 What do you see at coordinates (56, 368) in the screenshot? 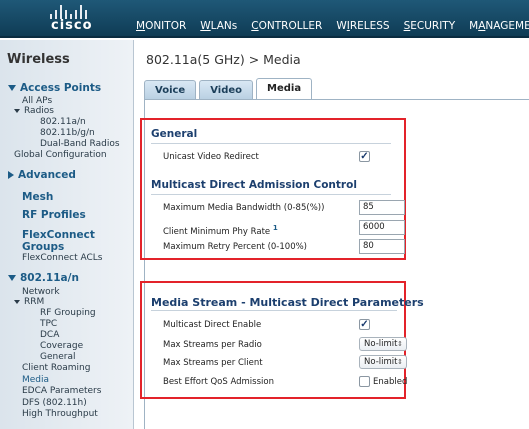
I see `sidebar-item-client-roaming: Client Roaming` at bounding box center [56, 368].